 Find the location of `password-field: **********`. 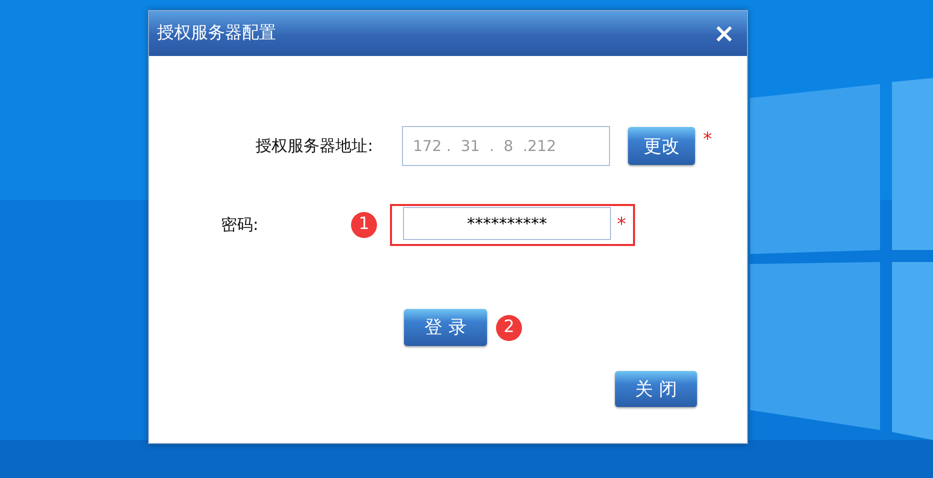

password-field: ********** is located at coordinates (507, 223).